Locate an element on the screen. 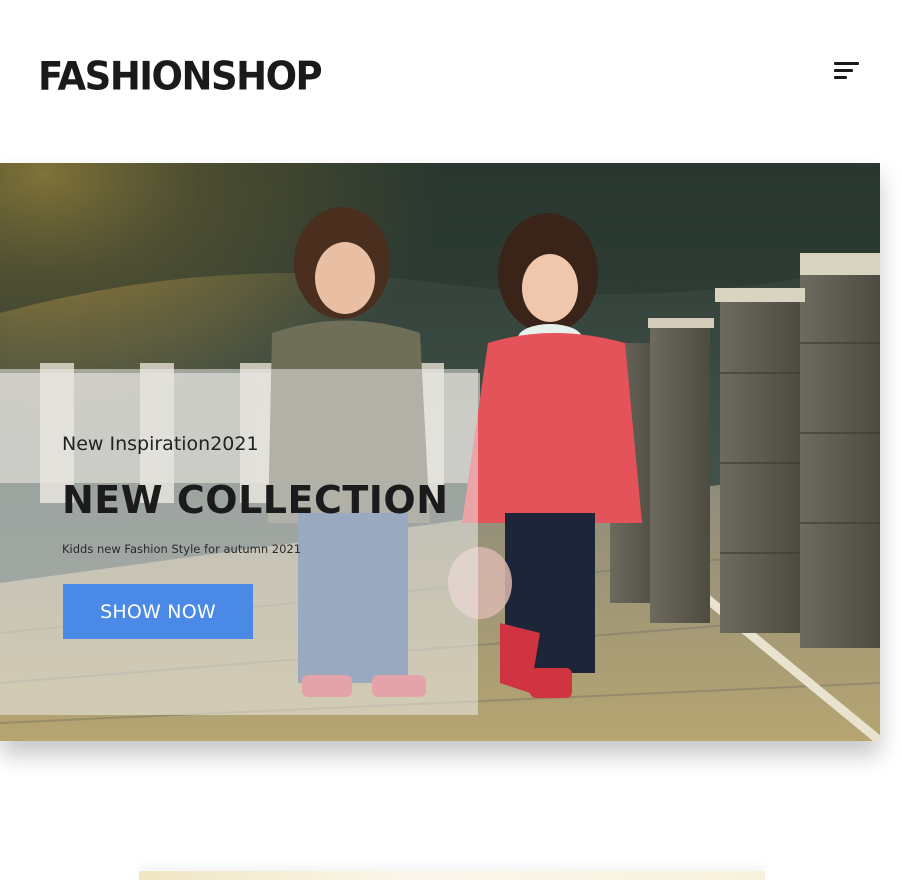 This screenshot has height=880, width=902. hero-kicker: New Inspiration2021 is located at coordinates (160, 444).